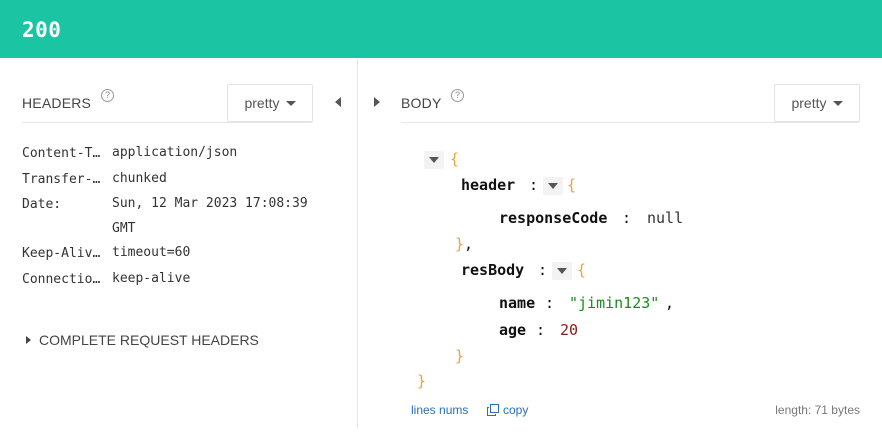 The image size is (882, 447). Describe the element at coordinates (493, 270) in the screenshot. I see `json-key-resbody: resBody` at that location.